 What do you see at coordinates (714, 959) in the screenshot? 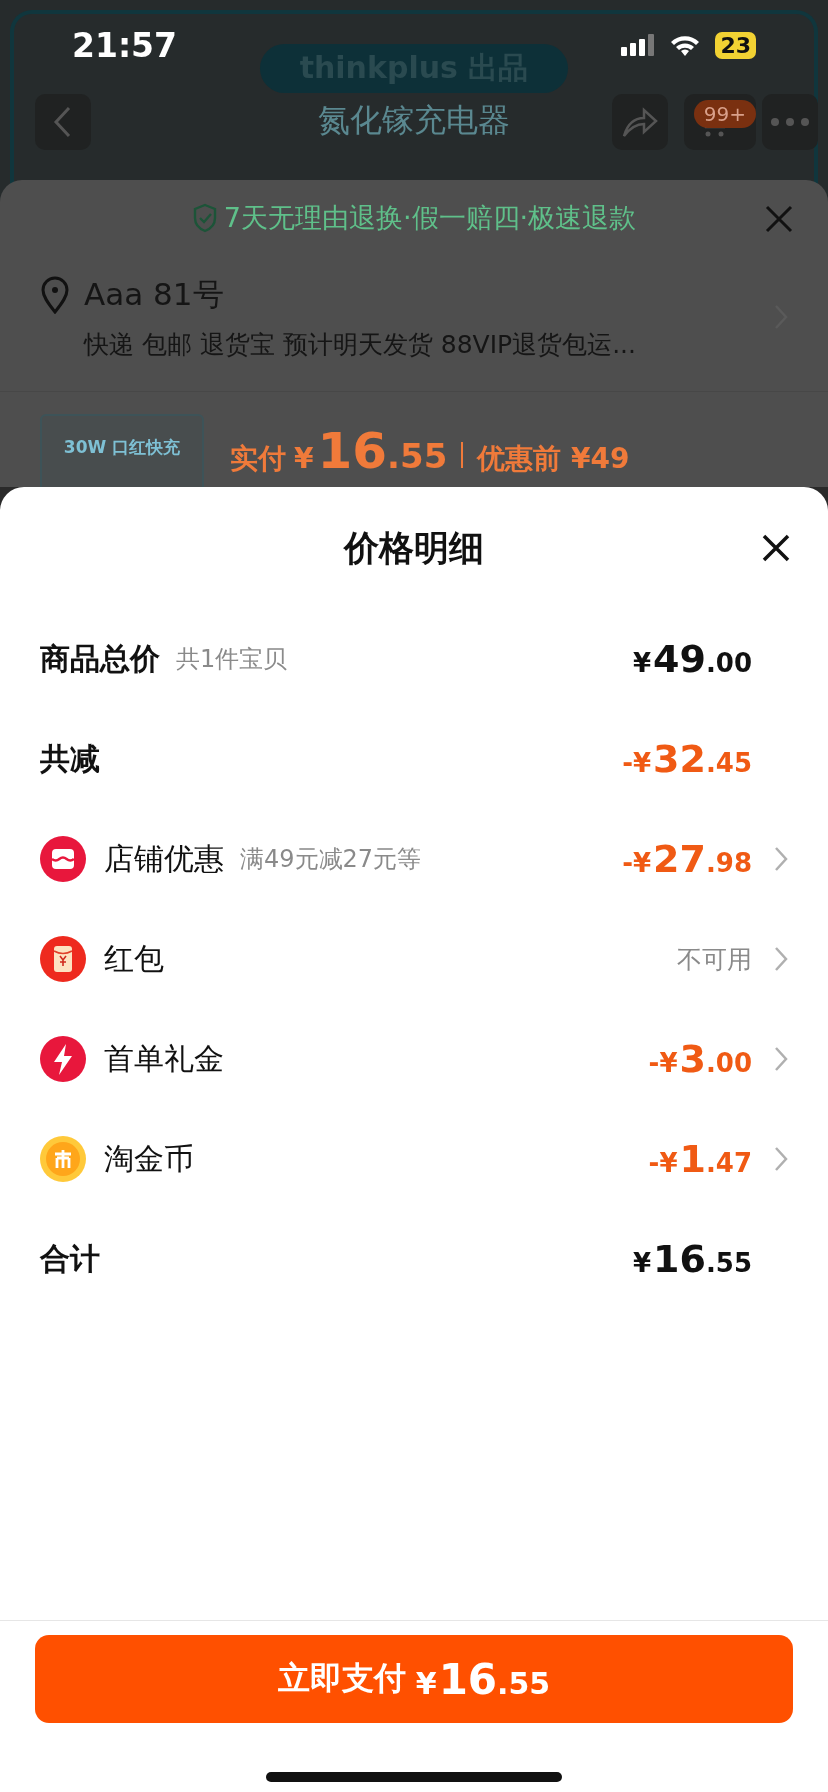
I see `status-text: 不可用` at bounding box center [714, 959].